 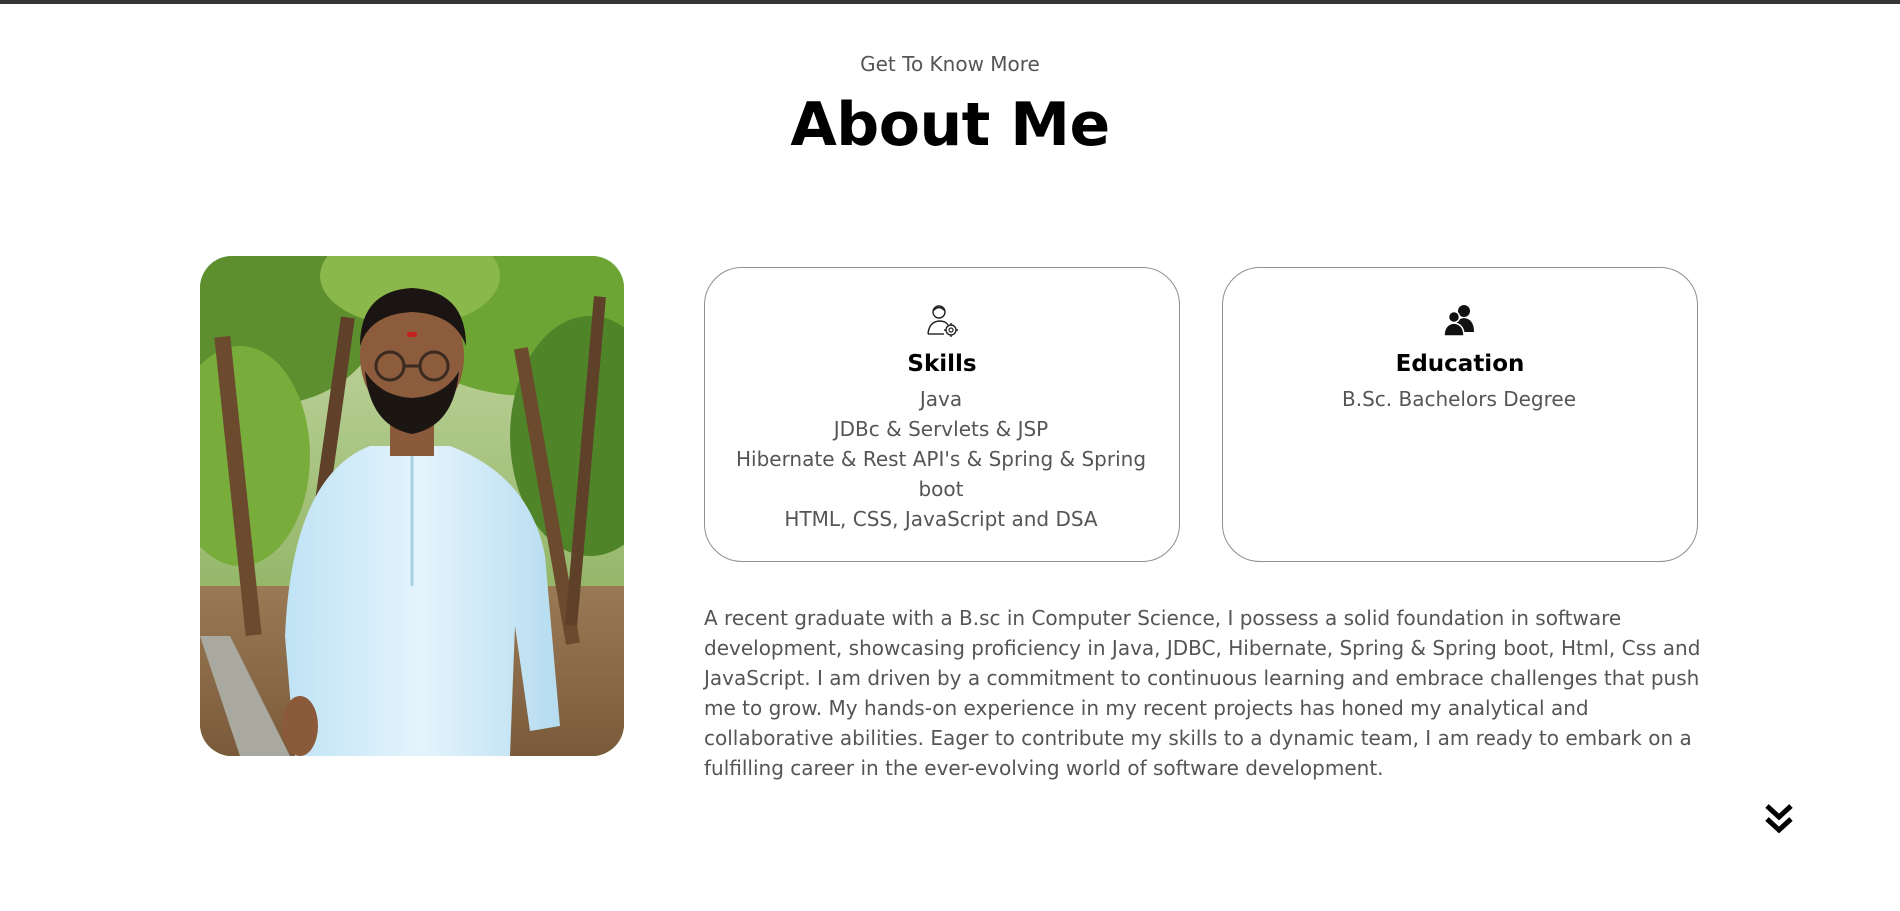 I want to click on section-title: About Me, so click(x=950, y=125).